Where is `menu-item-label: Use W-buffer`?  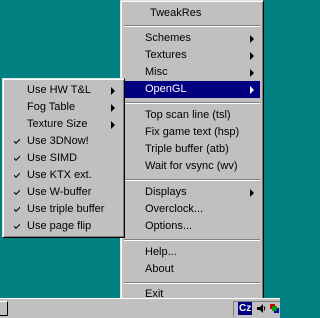 menu-item-label: Use W-buffer is located at coordinates (59, 192).